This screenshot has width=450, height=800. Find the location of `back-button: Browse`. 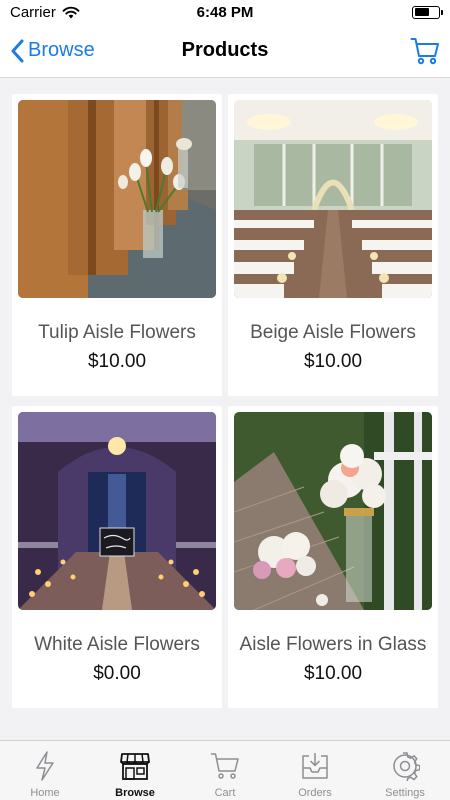

back-button: Browse is located at coordinates (52, 51).